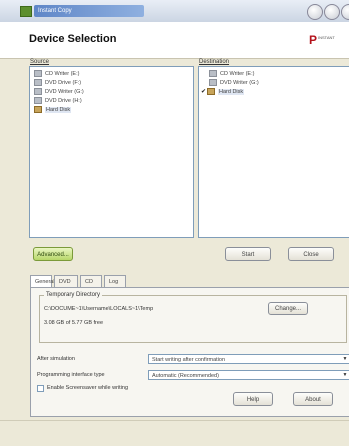  What do you see at coordinates (57, 83) in the screenshot?
I see `source-item: DVD Drive (F:)` at bounding box center [57, 83].